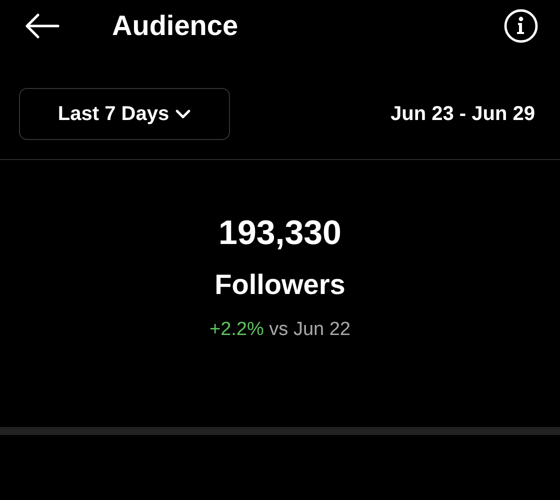 The image size is (560, 500). Describe the element at coordinates (183, 114) in the screenshot. I see `chevron-down-icon` at that location.